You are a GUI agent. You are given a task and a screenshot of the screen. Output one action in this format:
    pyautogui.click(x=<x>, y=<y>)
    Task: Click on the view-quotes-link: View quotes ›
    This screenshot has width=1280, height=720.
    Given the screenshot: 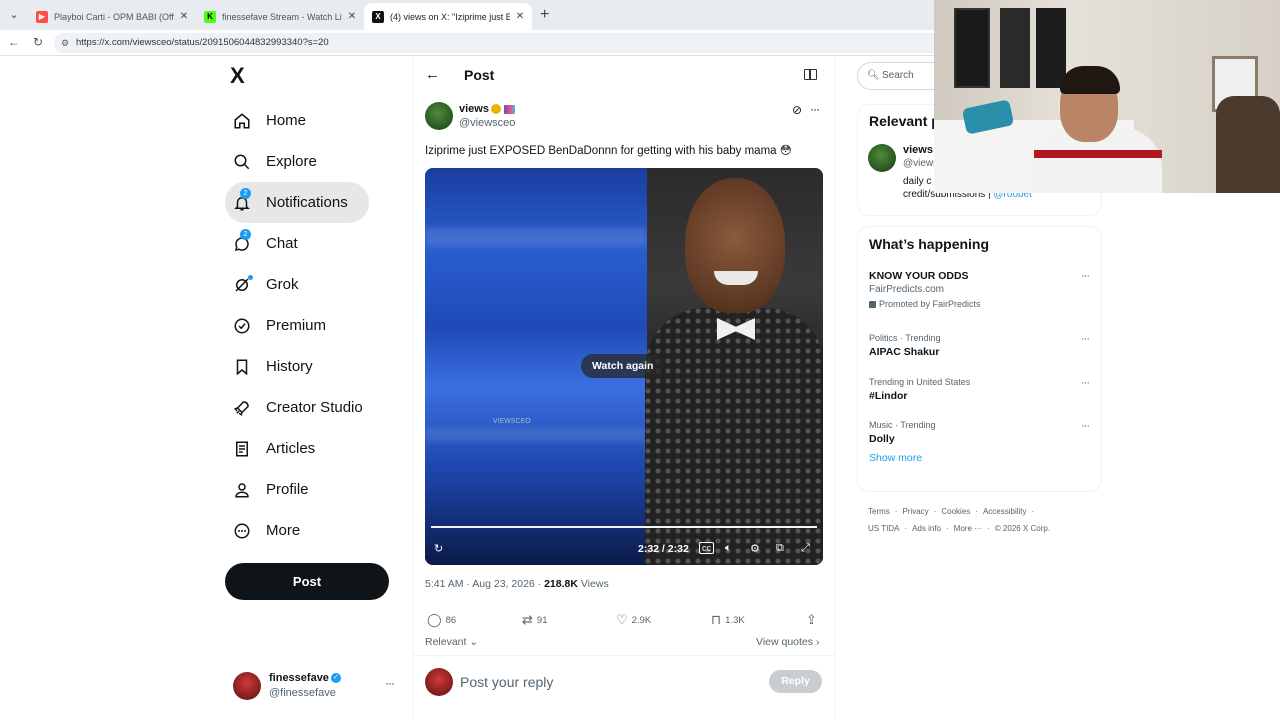 What is the action you would take?
    pyautogui.click(x=787, y=642)
    